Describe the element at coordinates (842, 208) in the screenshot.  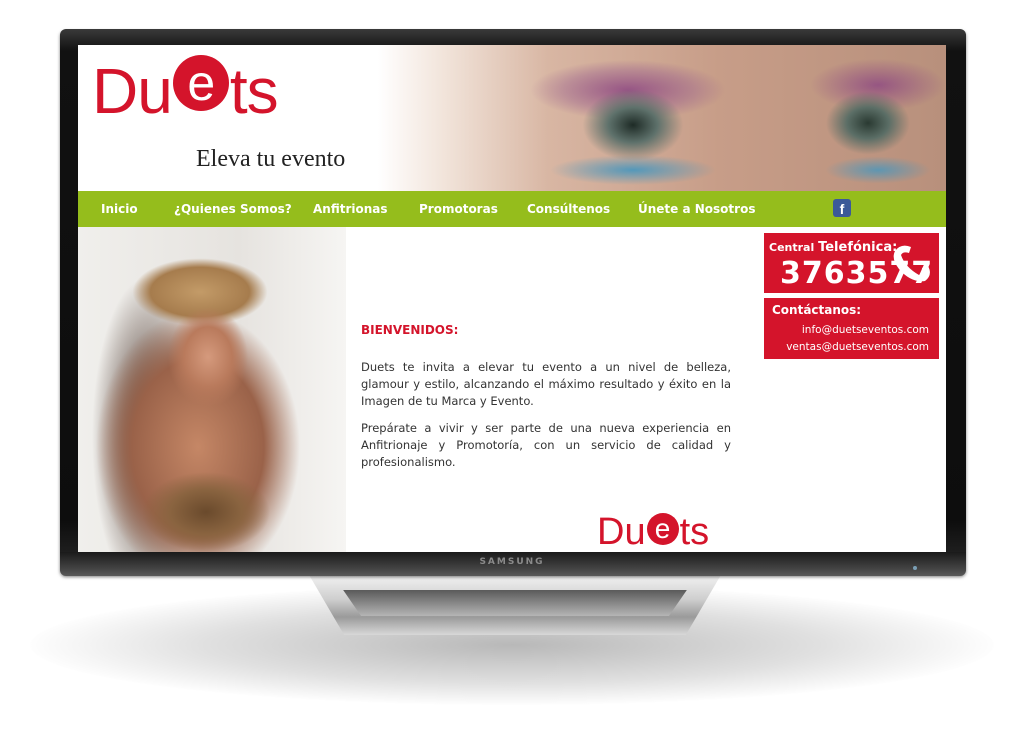
I see `facebook-icon: f` at that location.